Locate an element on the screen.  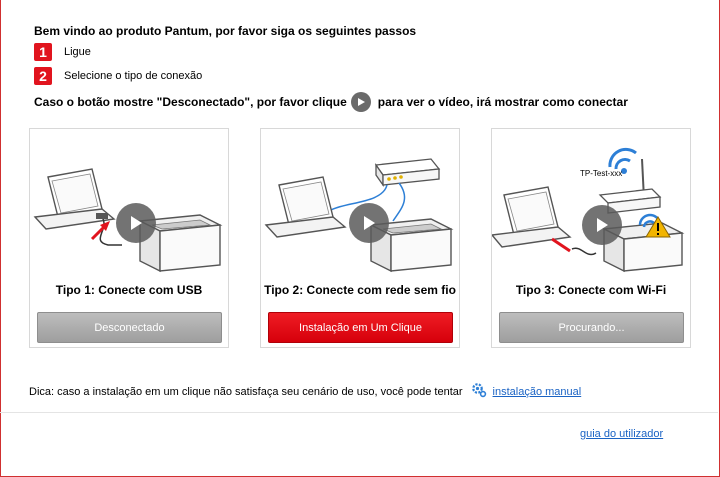
step-number-badge: 2 is located at coordinates (43, 76).